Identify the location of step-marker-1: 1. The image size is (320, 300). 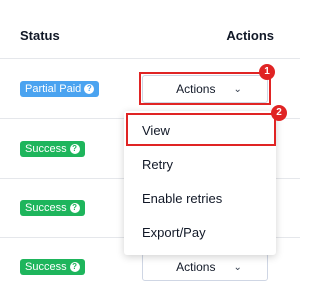
(267, 72).